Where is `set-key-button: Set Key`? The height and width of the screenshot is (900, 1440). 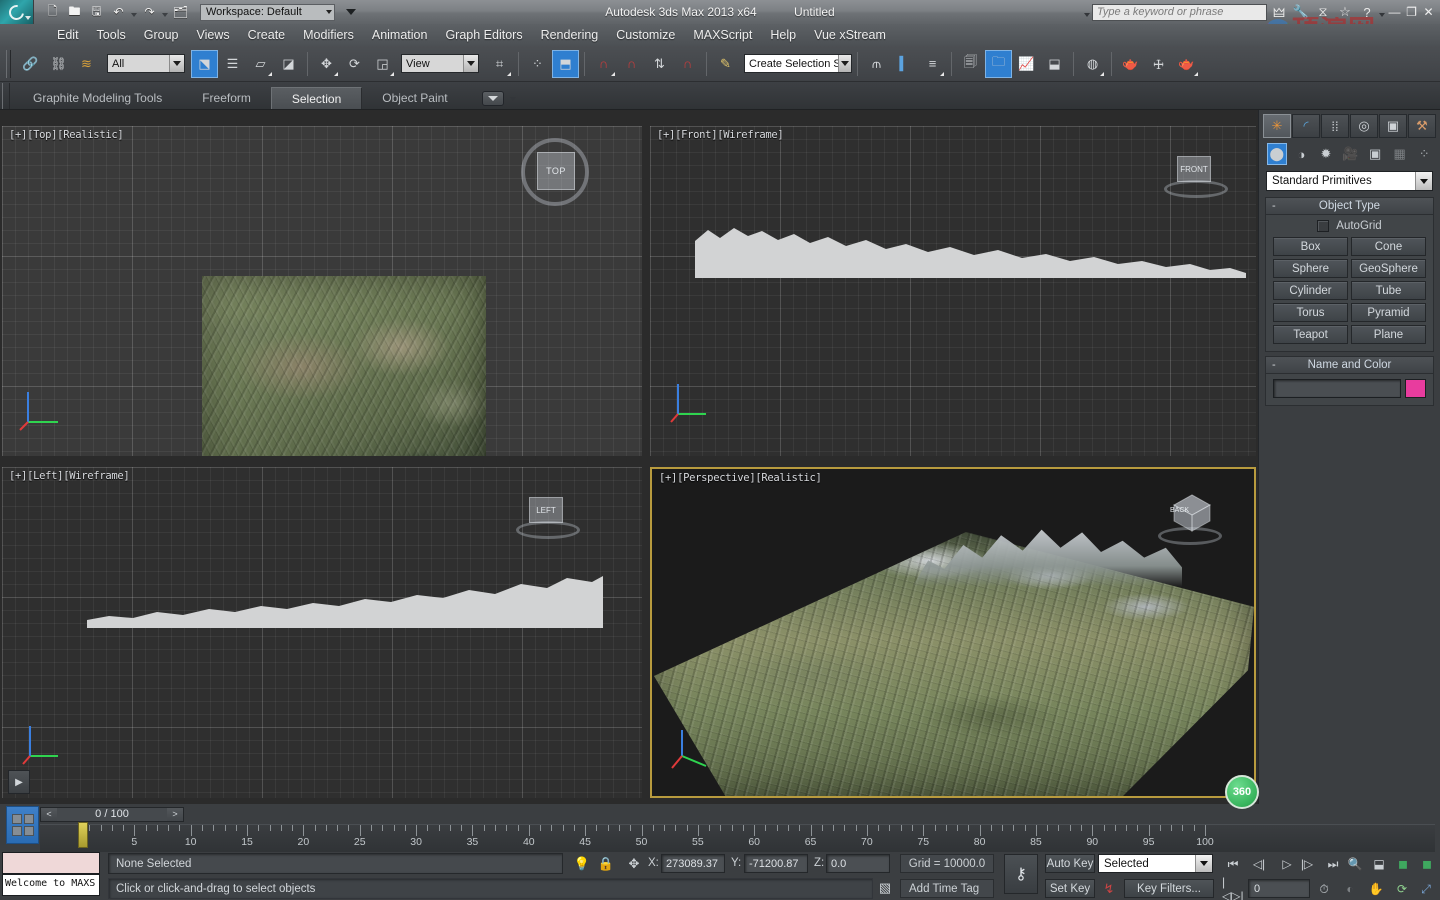 set-key-button: Set Key is located at coordinates (1070, 888).